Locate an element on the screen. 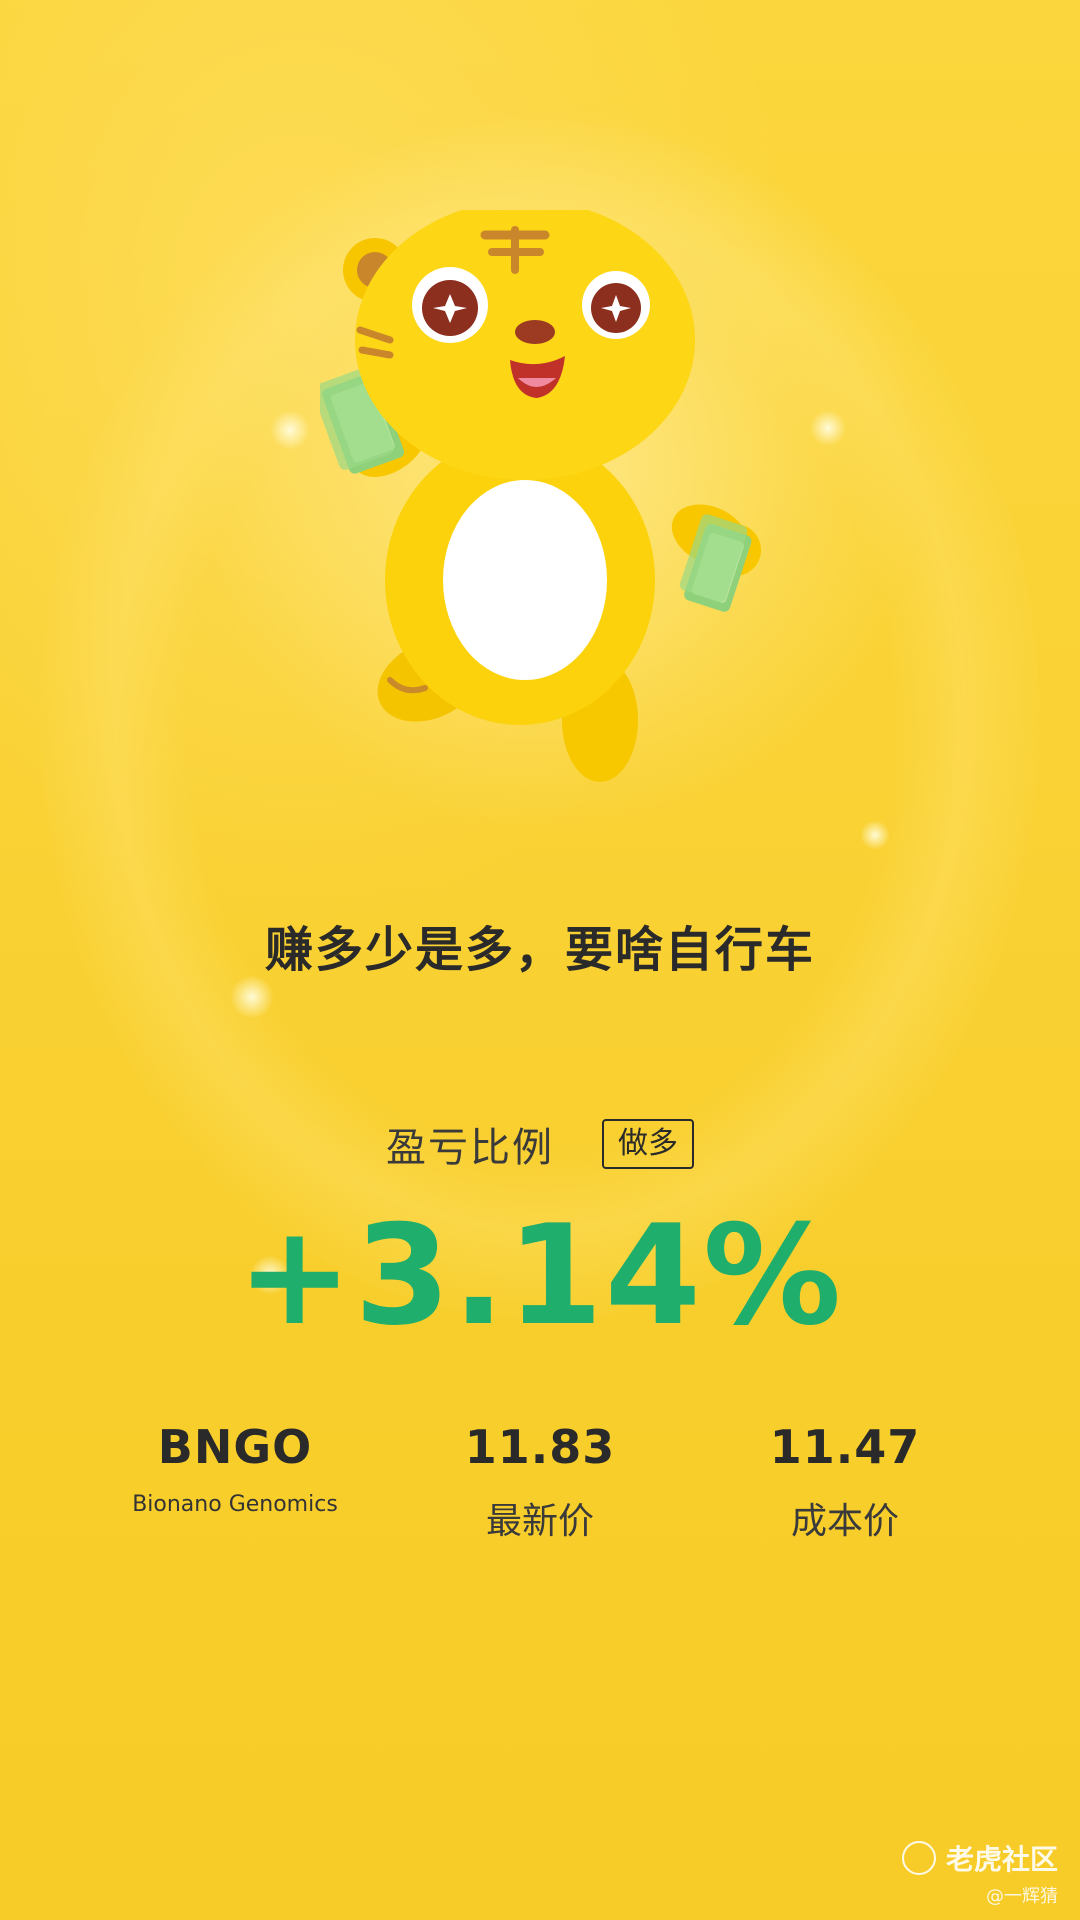 The height and width of the screenshot is (1920, 1080). brand: 老虎社区 is located at coordinates (979, 1858).